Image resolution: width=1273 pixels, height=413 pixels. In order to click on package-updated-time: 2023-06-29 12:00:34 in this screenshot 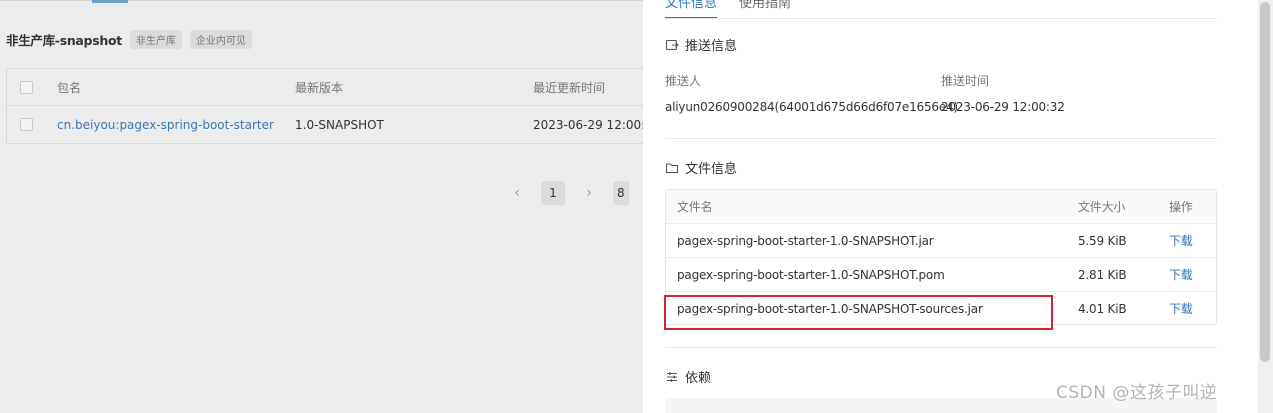, I will do `click(588, 124)`.